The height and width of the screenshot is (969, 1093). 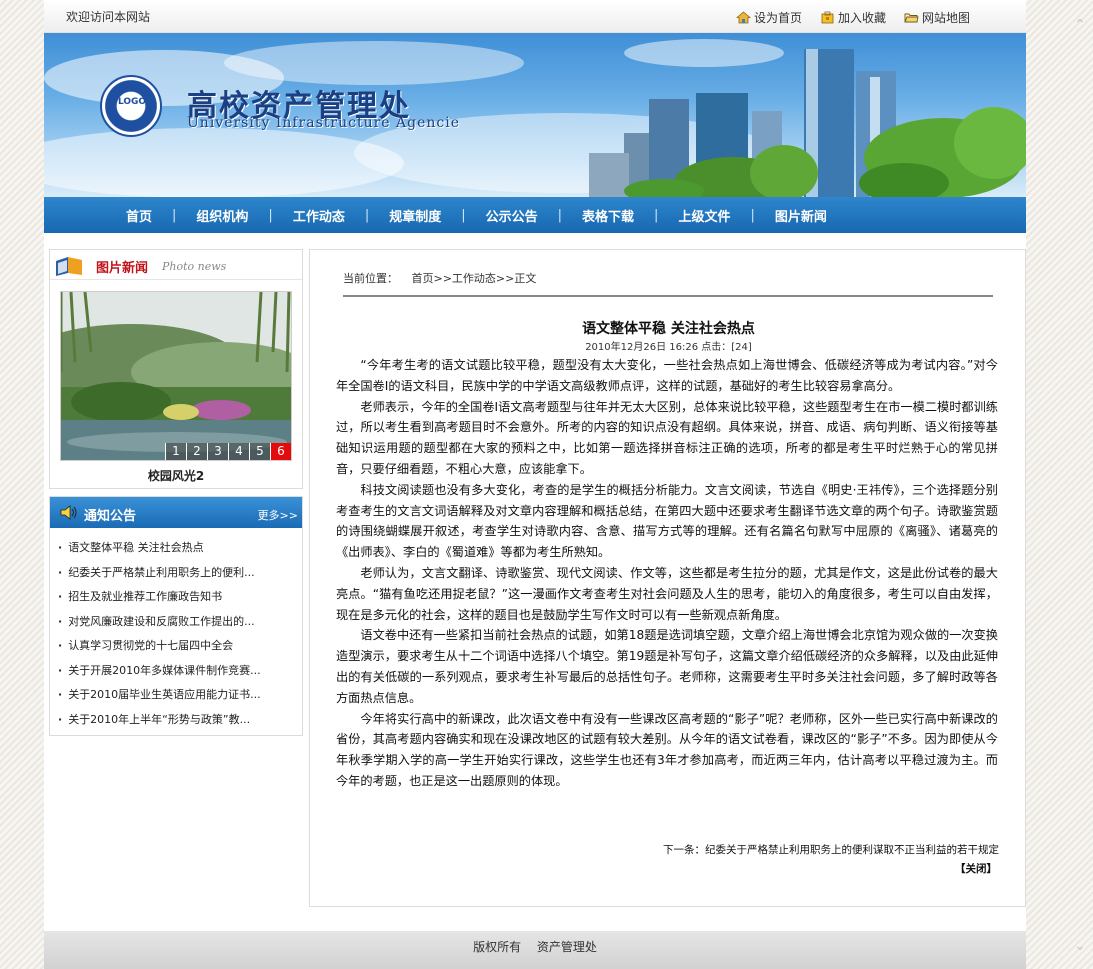 What do you see at coordinates (976, 868) in the screenshot?
I see `close-button: 【关闭】` at bounding box center [976, 868].